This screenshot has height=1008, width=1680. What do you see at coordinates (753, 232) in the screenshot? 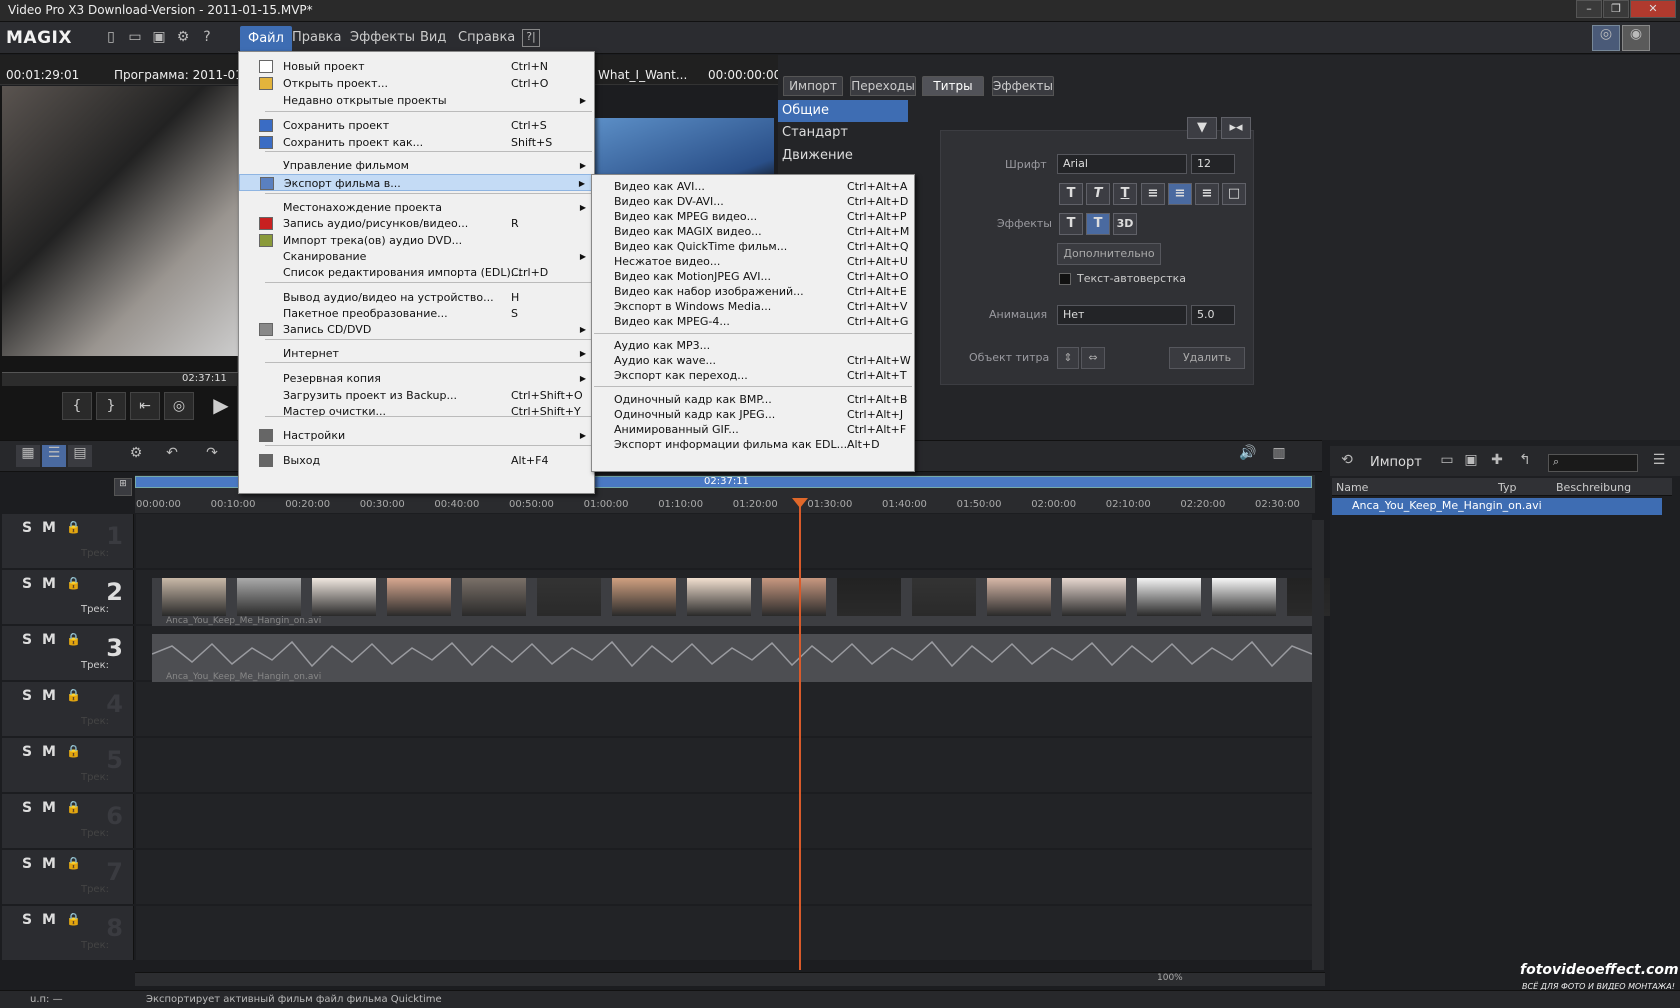
I see `export-menu-item: Видео как MAGIX видео... Ctrl+Alt+M` at bounding box center [753, 232].